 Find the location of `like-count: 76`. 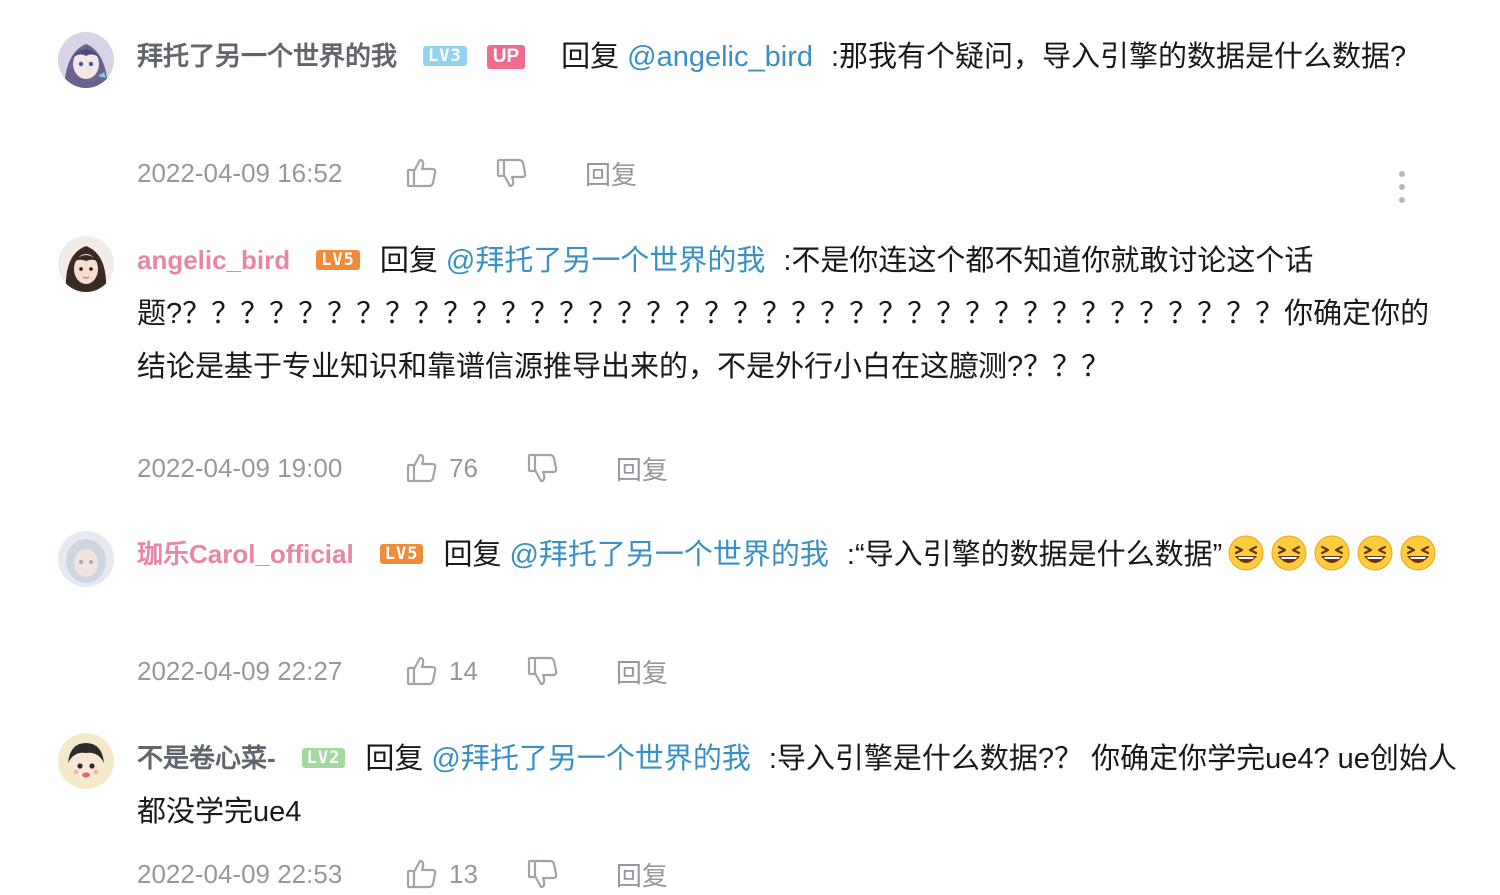

like-count: 76 is located at coordinates (463, 467).